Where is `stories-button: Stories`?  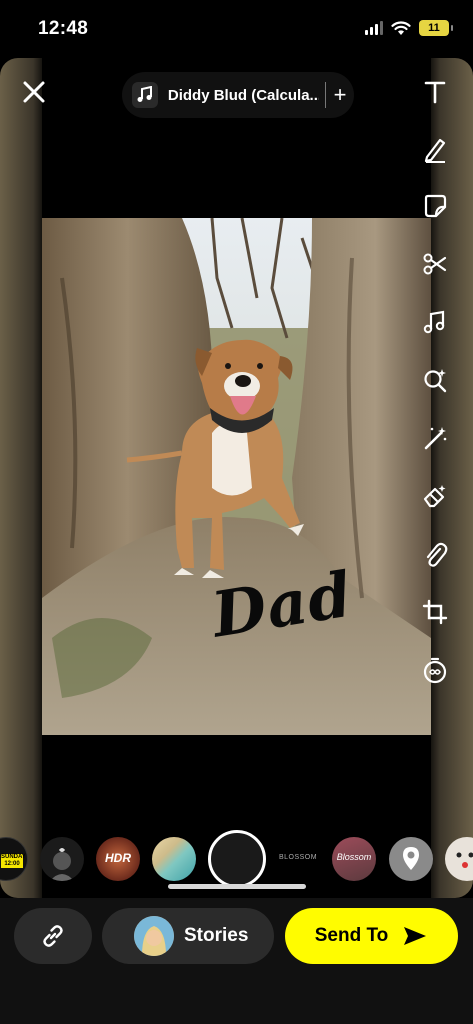 stories-button: Stories is located at coordinates (188, 936).